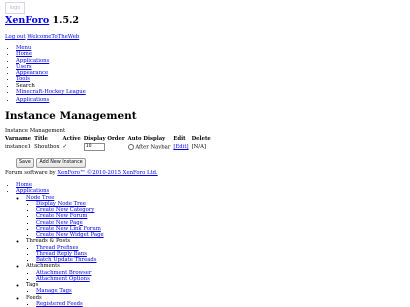 This screenshot has height=307, width=410. I want to click on sub-nav-item: Applications, so click(32, 100).